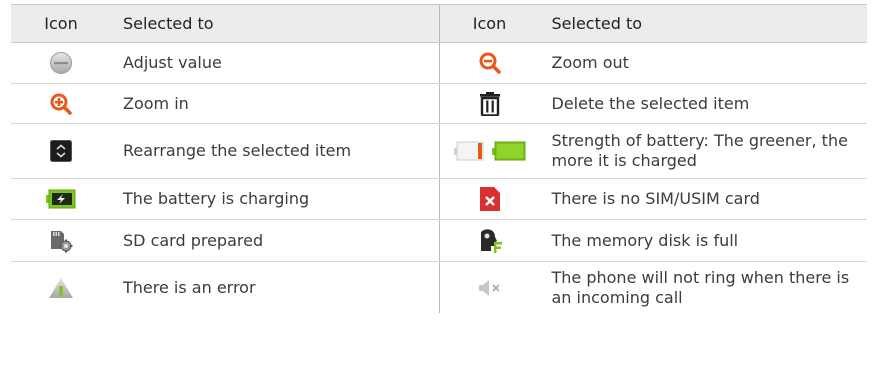  Describe the element at coordinates (490, 63) in the screenshot. I see `zoom-out-icon` at that location.